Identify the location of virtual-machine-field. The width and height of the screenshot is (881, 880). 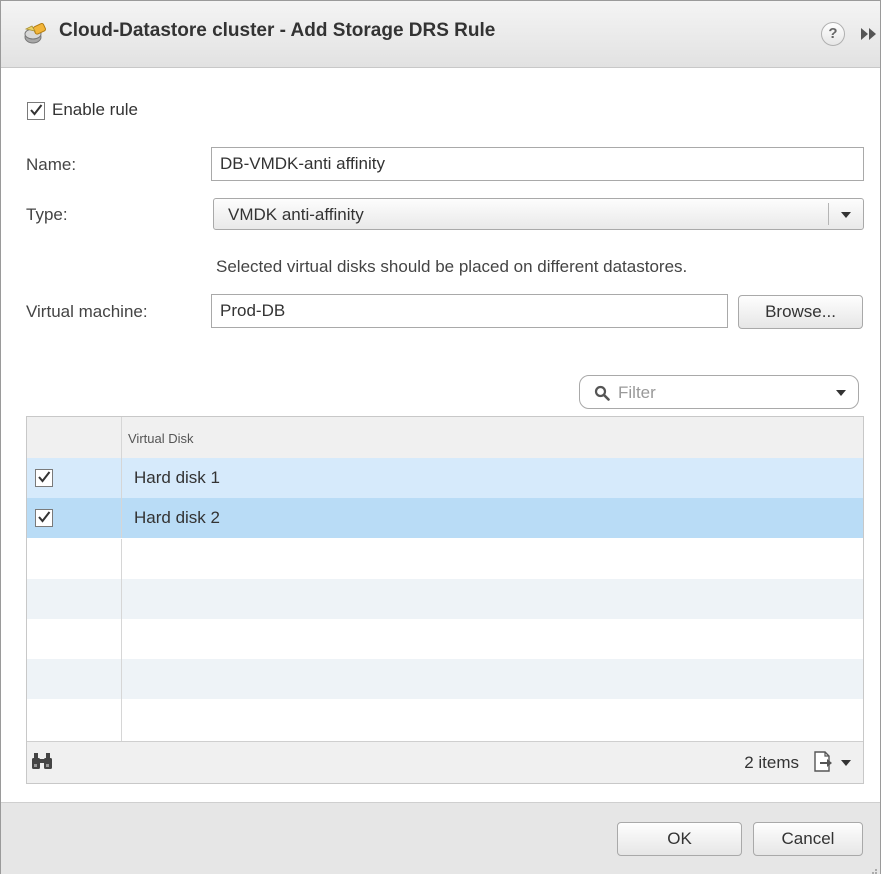
(469, 311).